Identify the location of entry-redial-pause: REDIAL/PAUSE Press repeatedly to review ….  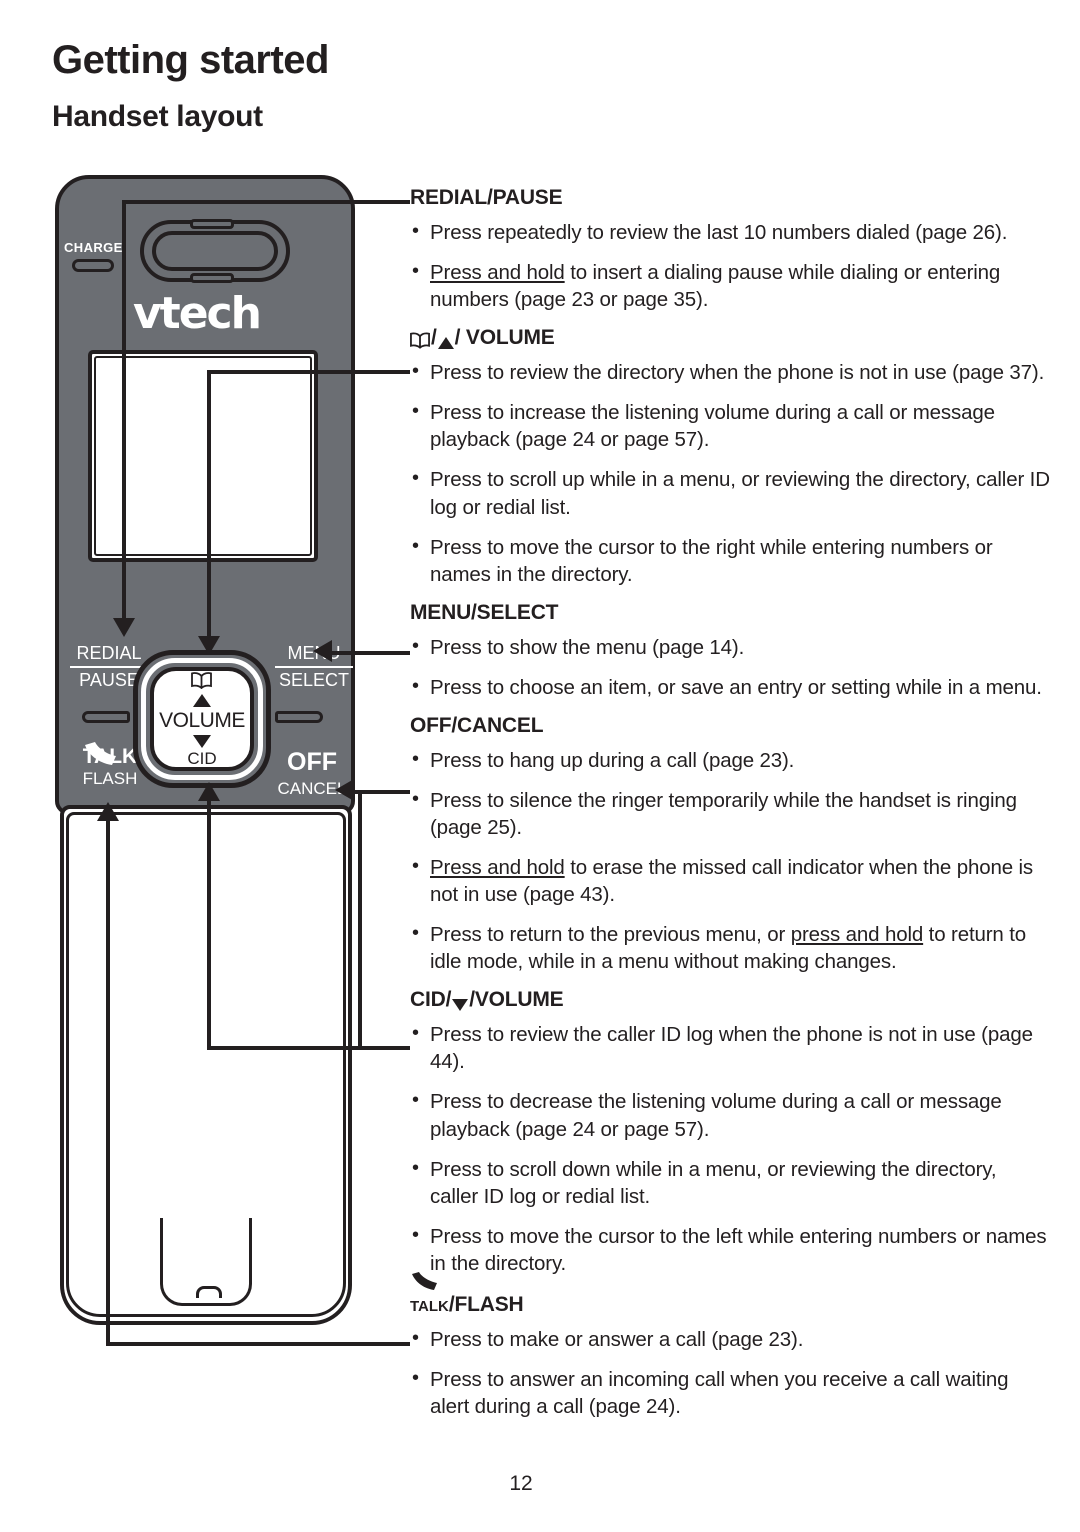
(730, 249).